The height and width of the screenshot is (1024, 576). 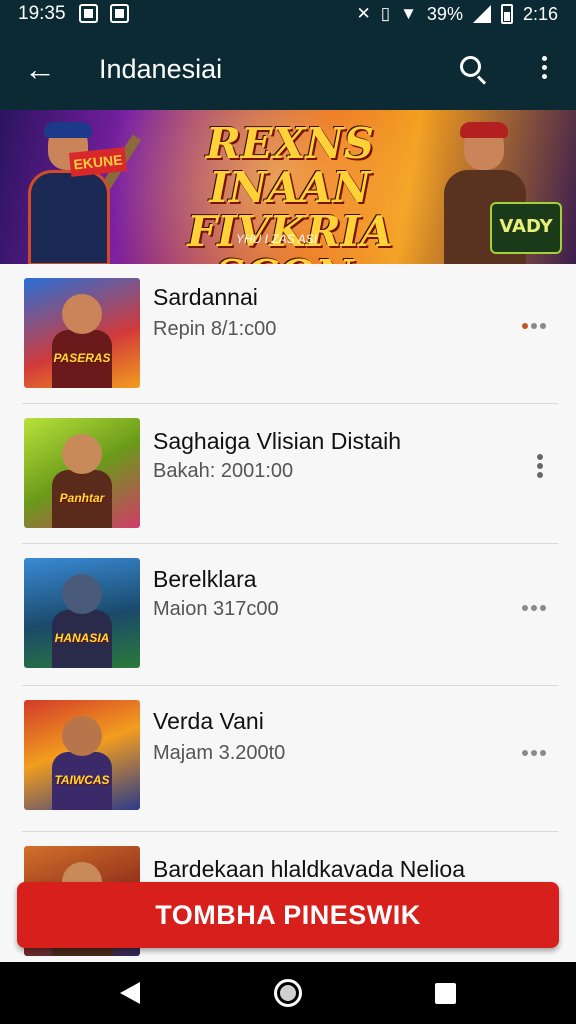 I want to click on nav-recents-icon, so click(x=445, y=993).